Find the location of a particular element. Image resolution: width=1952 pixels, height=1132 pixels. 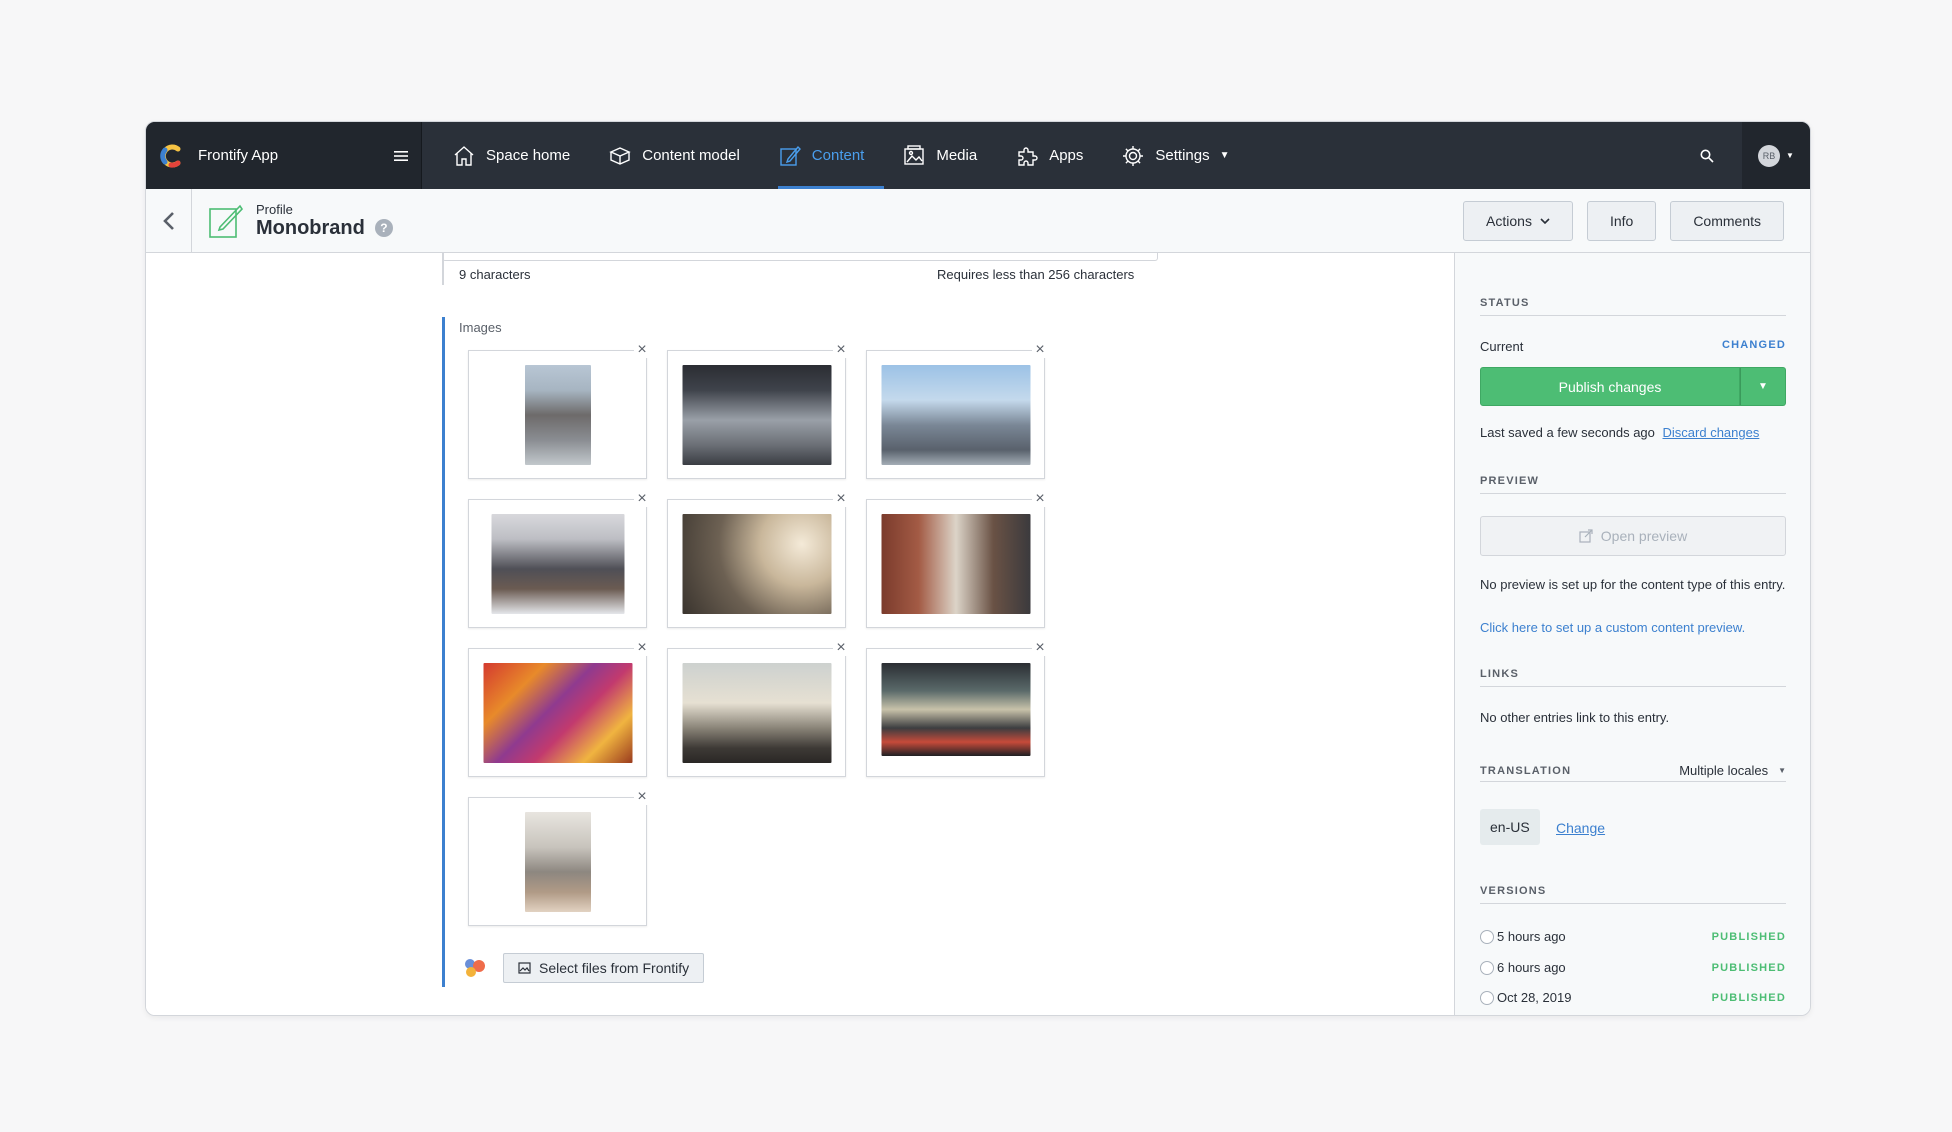

nav-settings: Settings ▼ is located at coordinates (1185, 155).